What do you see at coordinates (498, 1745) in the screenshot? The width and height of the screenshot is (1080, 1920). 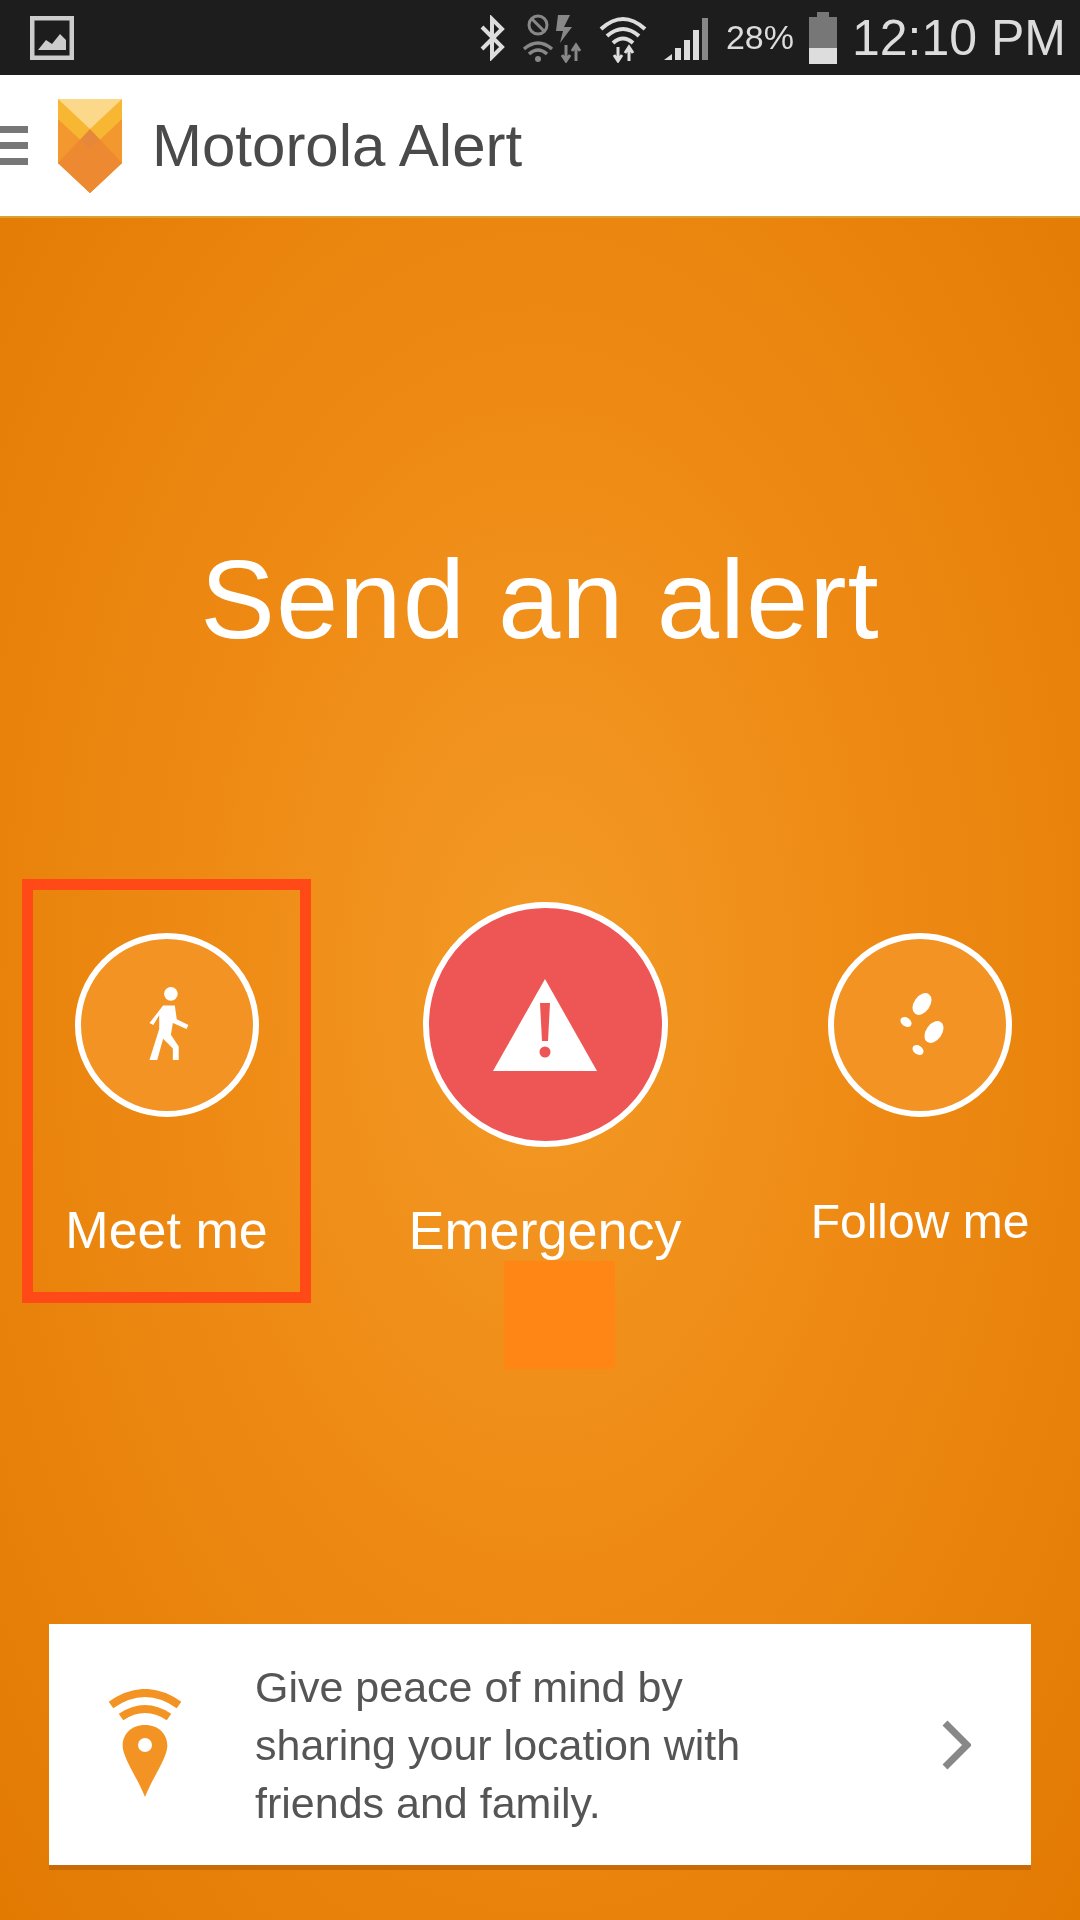 I see `banner-text: Give peace of mind by sharing your location with friends and family.` at bounding box center [498, 1745].